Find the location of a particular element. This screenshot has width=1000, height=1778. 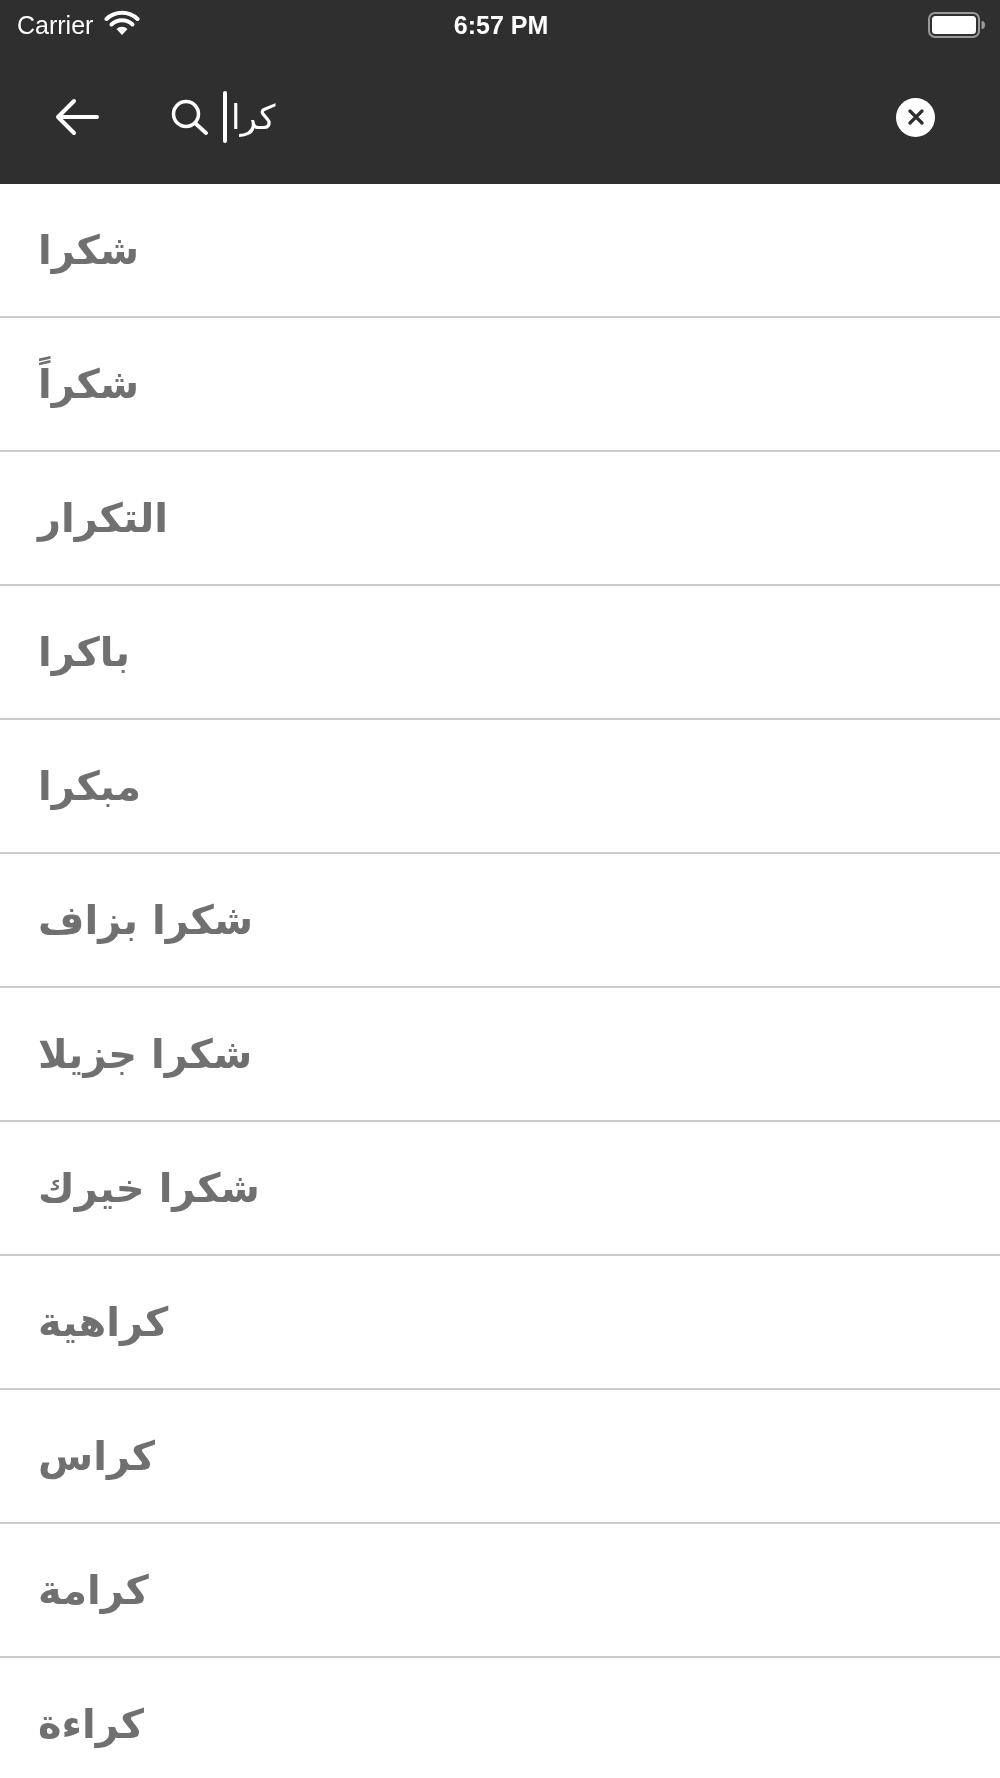

back-arrow-icon is located at coordinates (77, 117).